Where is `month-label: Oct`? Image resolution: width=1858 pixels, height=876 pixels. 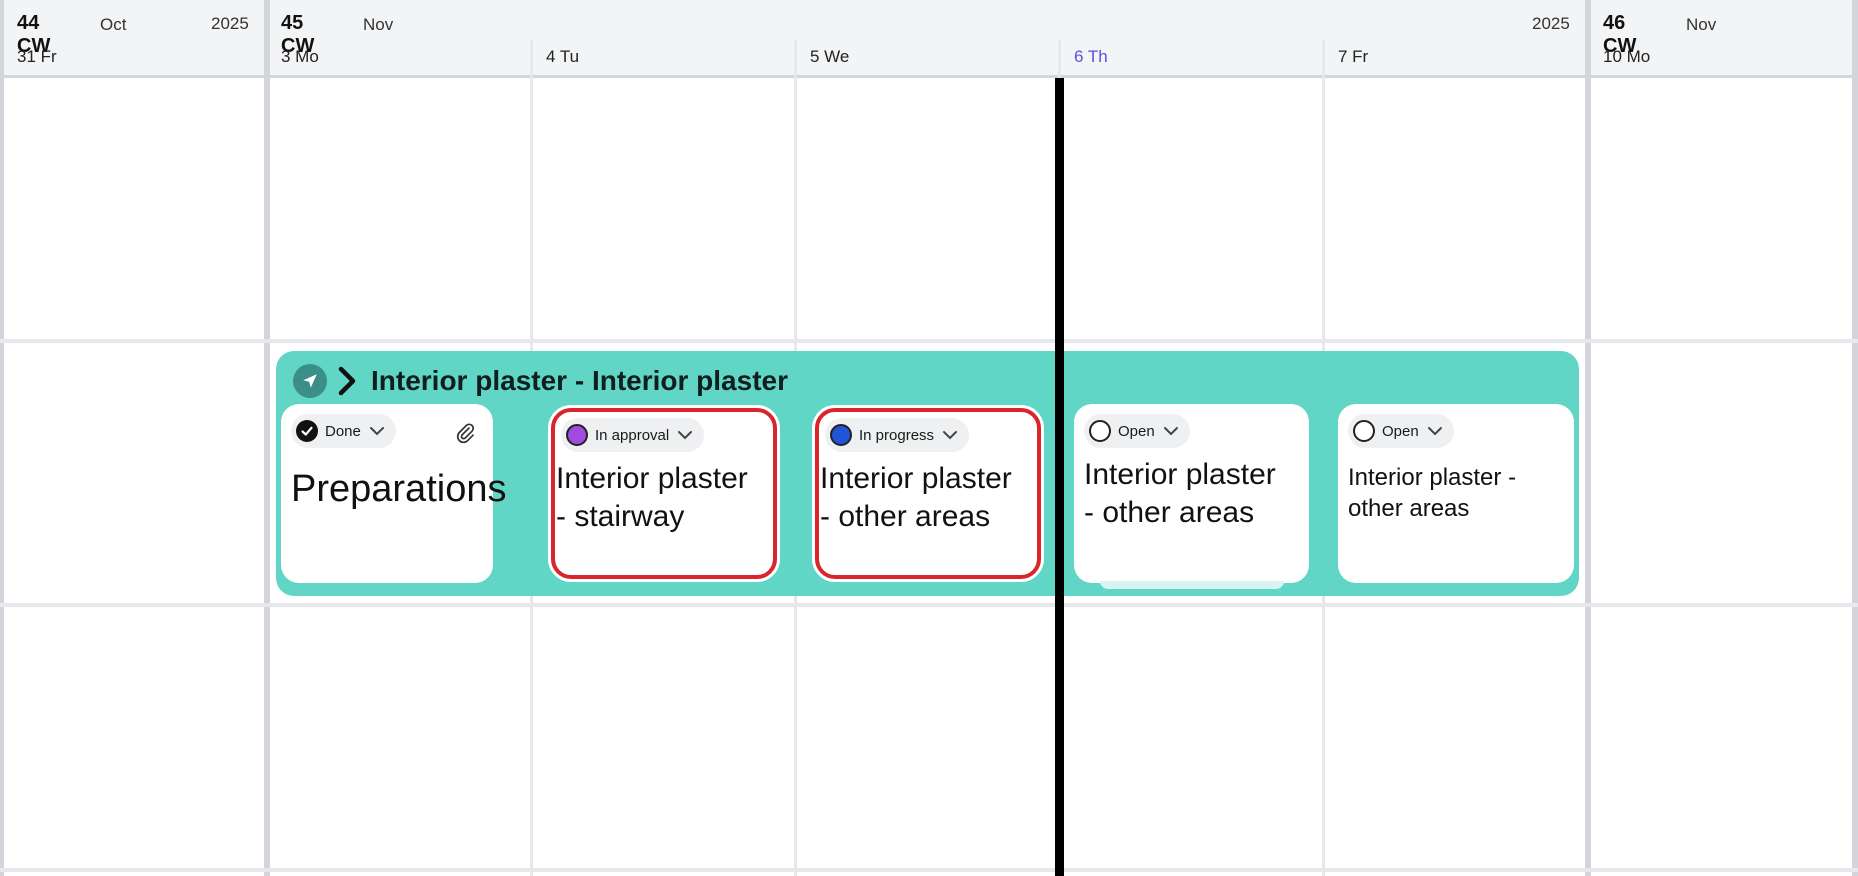 month-label: Oct is located at coordinates (113, 24).